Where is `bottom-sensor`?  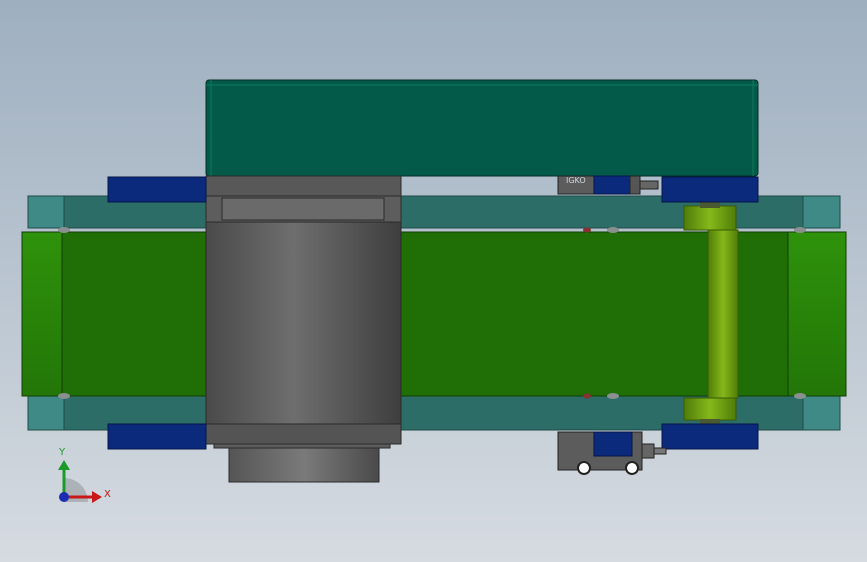
bottom-sensor is located at coordinates (612, 453).